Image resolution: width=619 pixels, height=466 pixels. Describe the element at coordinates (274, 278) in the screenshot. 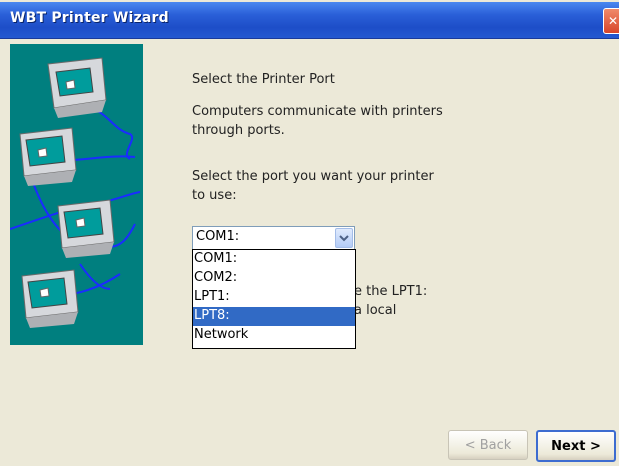

I see `port-option-com2: COM2:` at that location.